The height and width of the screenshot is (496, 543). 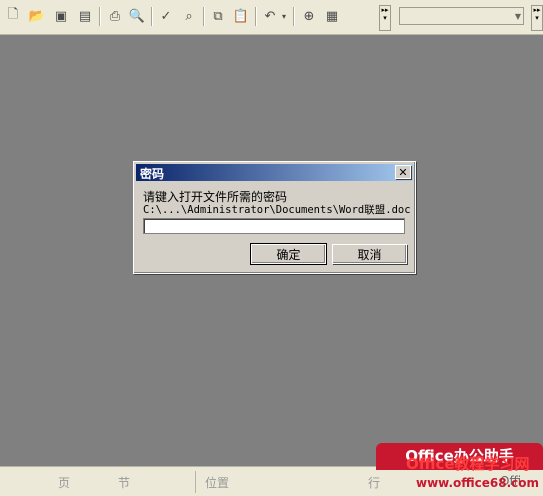 I want to click on print-preview-icon: 🔍, so click(x=137, y=16).